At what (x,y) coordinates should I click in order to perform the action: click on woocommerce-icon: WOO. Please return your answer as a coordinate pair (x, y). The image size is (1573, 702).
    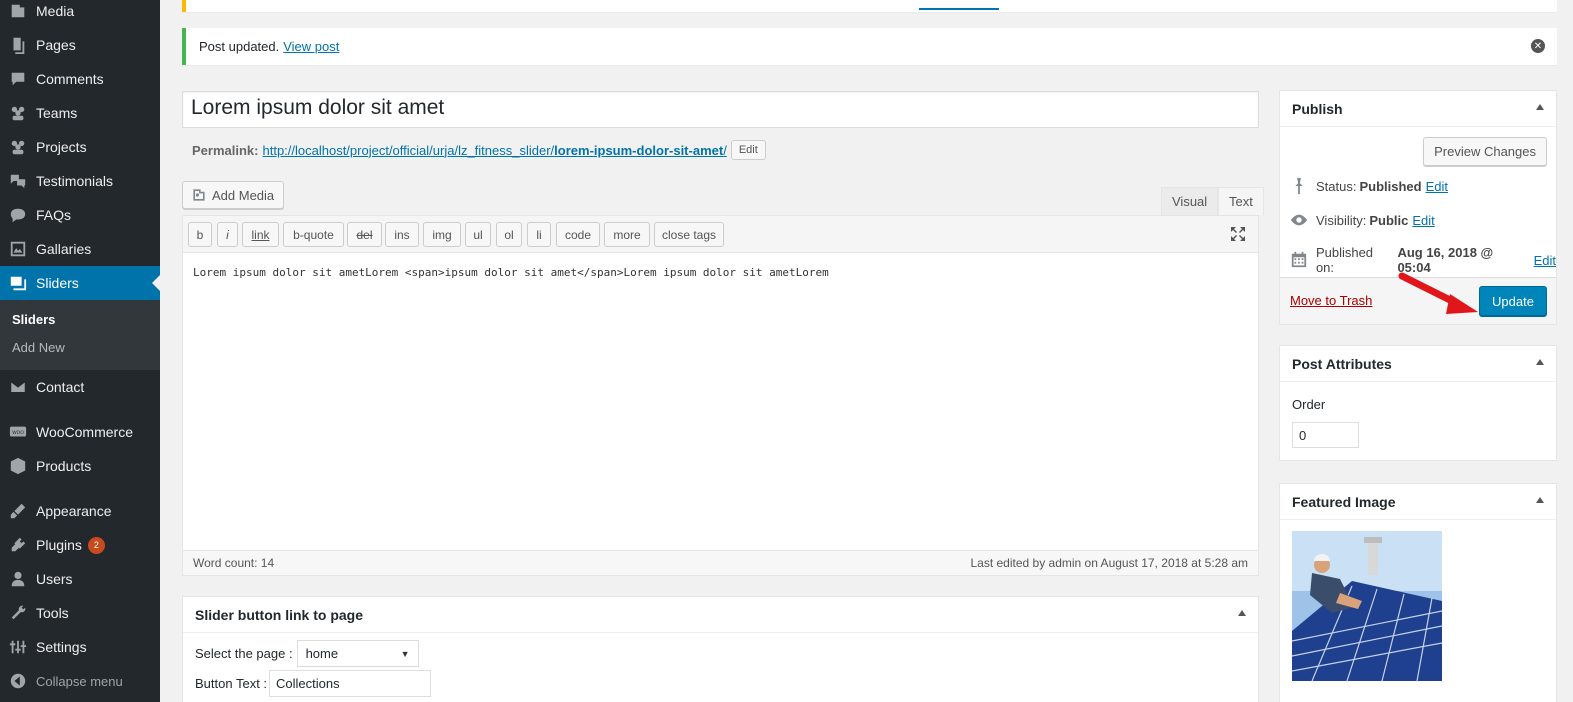
    Looking at the image, I should click on (18, 432).